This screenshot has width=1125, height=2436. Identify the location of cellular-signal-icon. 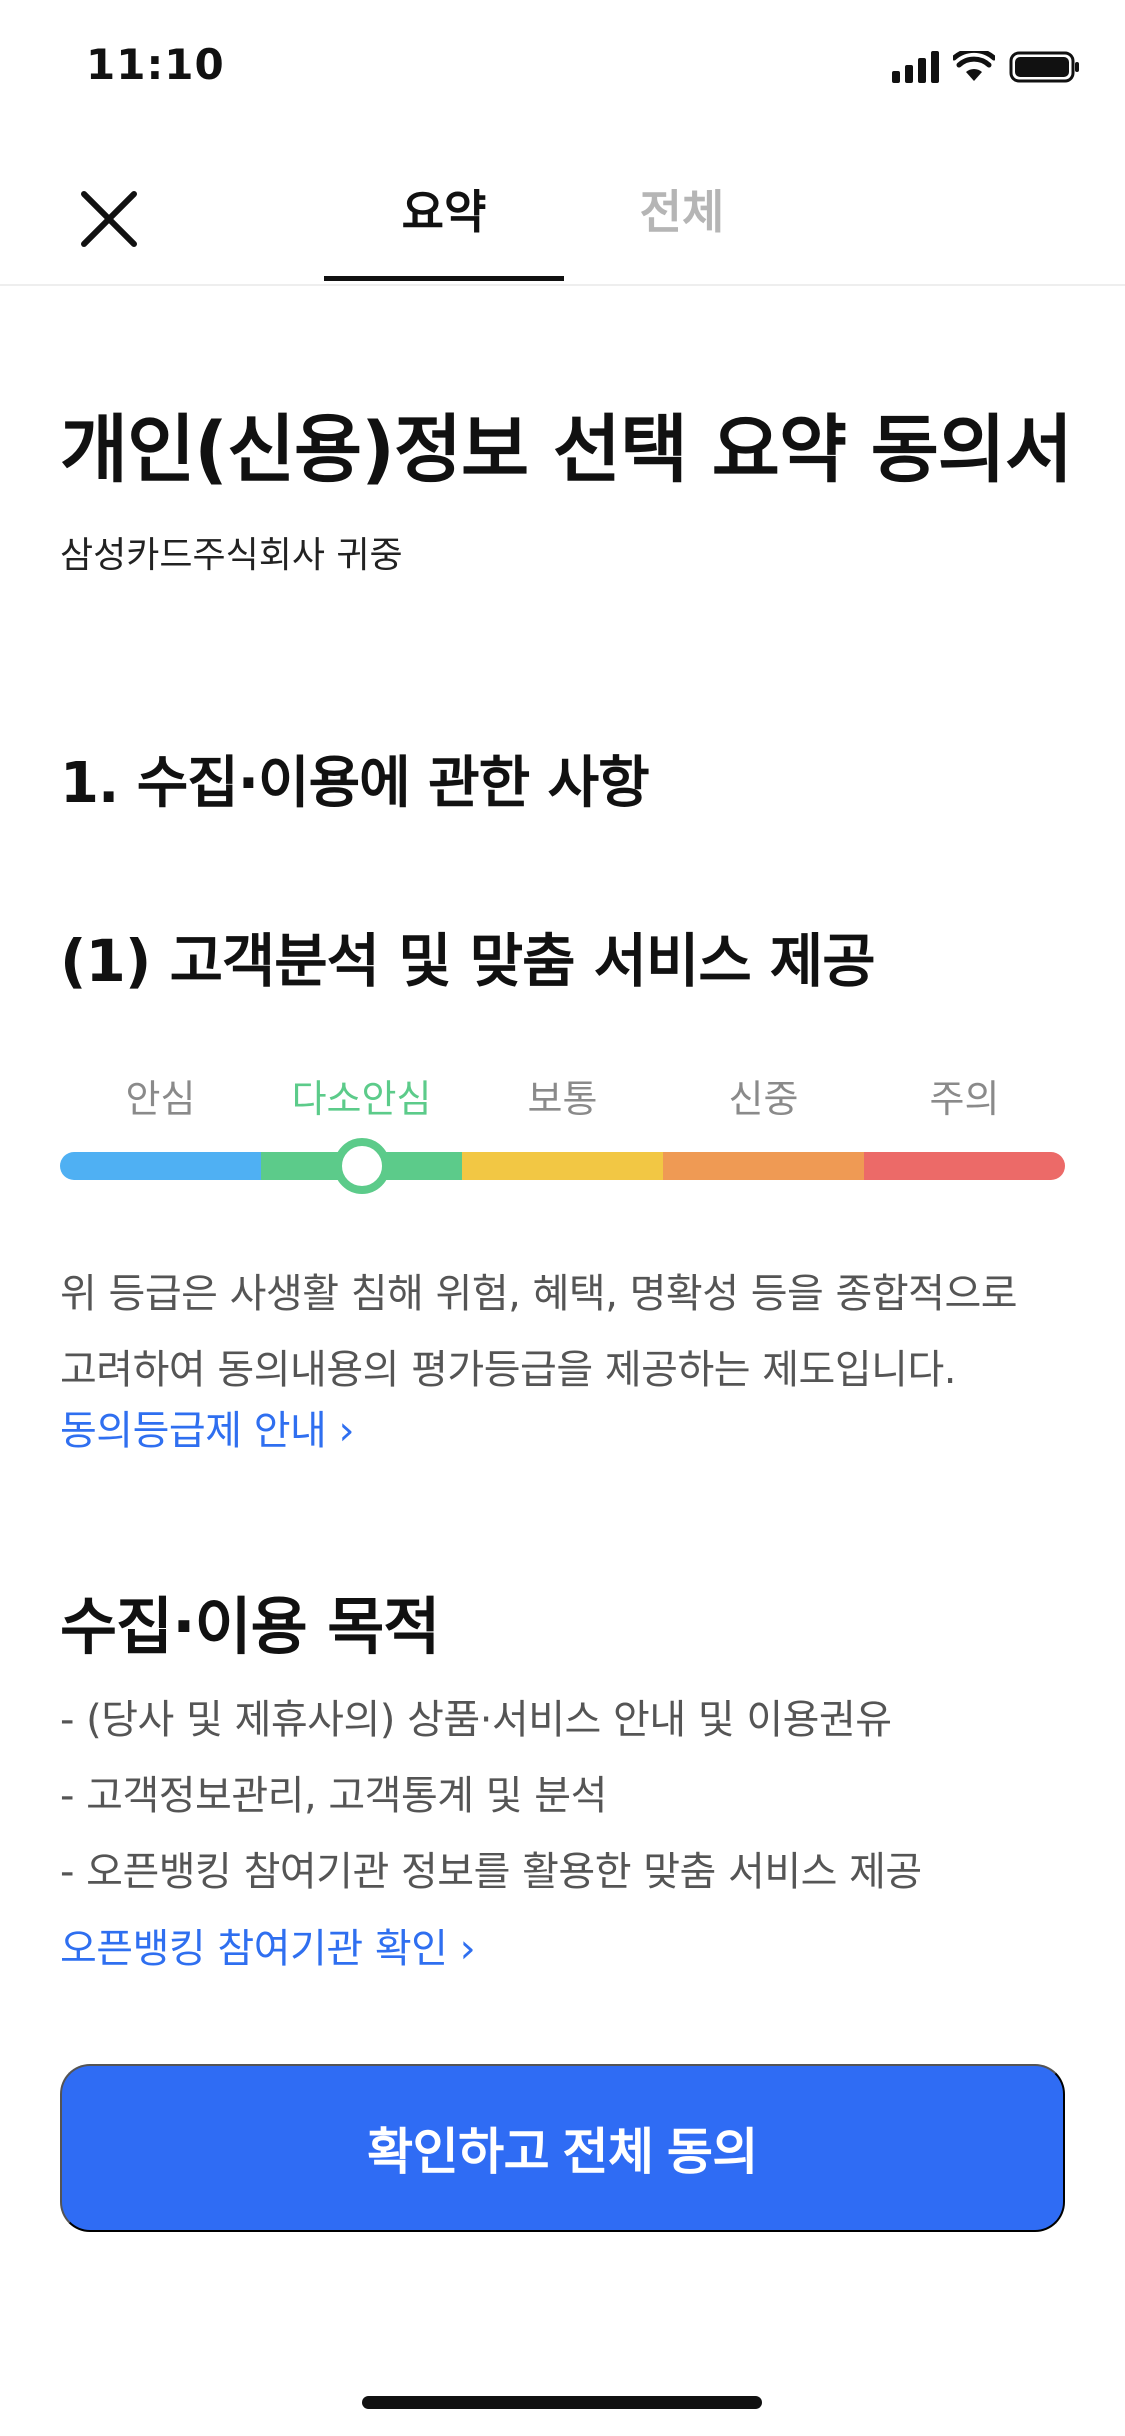
(915, 67).